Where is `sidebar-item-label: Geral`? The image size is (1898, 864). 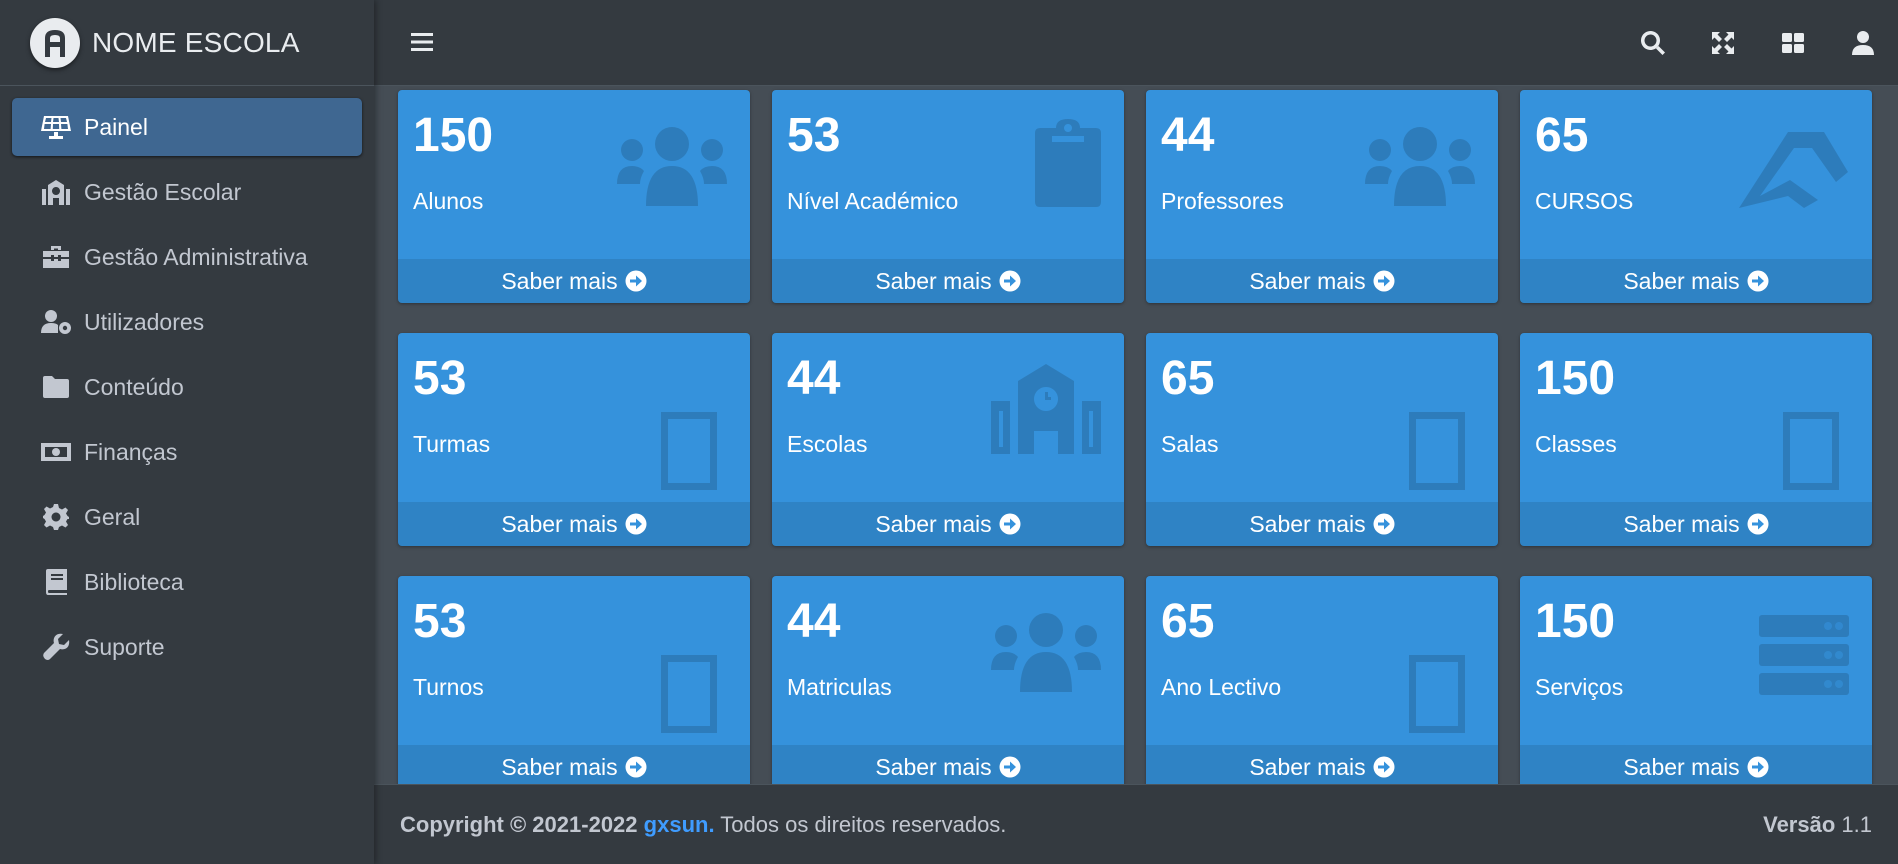 sidebar-item-label: Geral is located at coordinates (112, 516).